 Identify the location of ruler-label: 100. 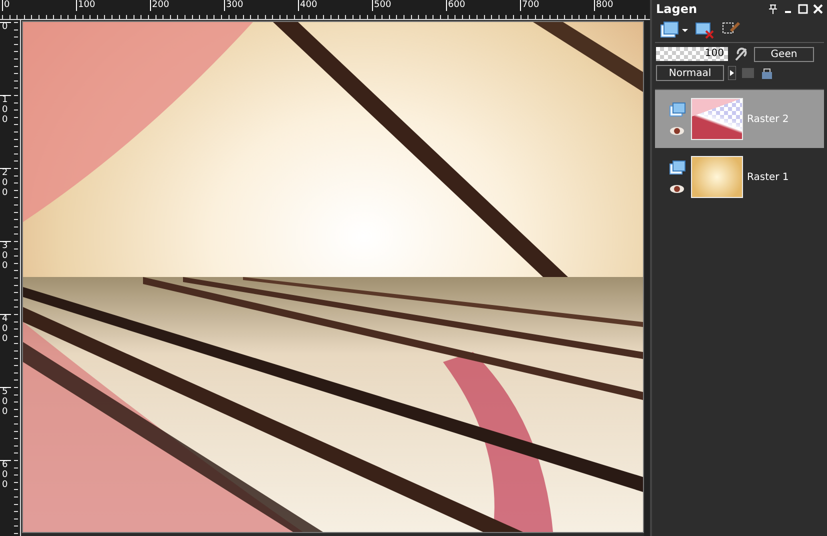
(113, 5).